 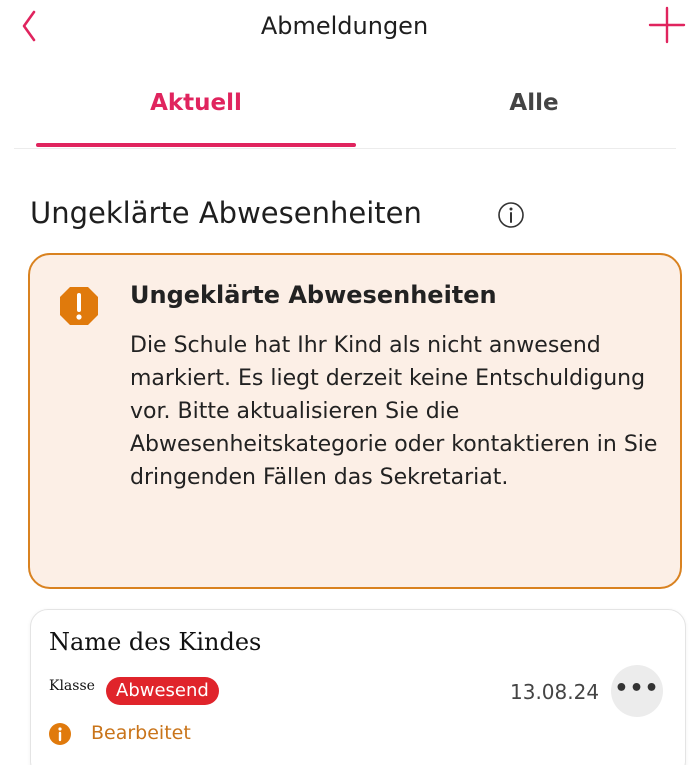 What do you see at coordinates (313, 295) in the screenshot?
I see `warning-title: Ungeklärte Abwesenheiten` at bounding box center [313, 295].